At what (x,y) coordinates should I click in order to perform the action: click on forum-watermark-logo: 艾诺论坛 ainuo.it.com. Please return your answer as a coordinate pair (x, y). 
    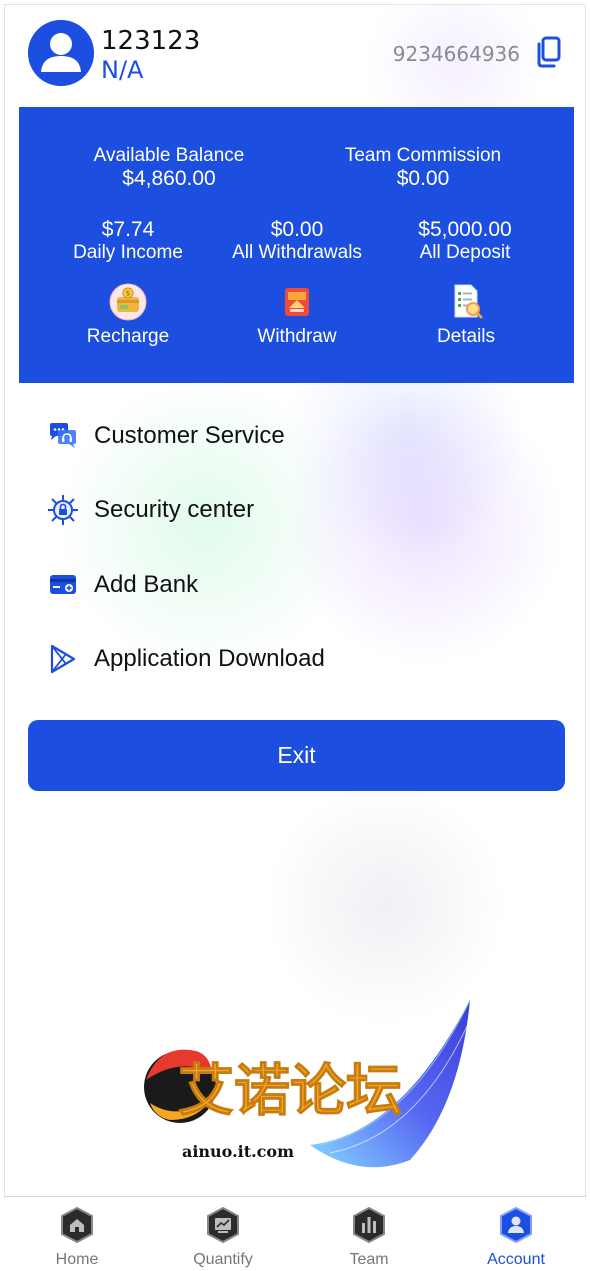
    Looking at the image, I should click on (320, 1085).